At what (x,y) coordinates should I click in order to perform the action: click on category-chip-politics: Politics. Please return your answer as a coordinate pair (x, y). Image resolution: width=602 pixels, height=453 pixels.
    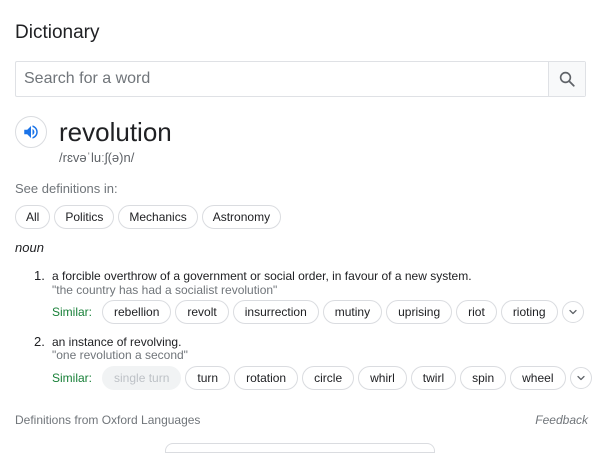
    Looking at the image, I should click on (84, 217).